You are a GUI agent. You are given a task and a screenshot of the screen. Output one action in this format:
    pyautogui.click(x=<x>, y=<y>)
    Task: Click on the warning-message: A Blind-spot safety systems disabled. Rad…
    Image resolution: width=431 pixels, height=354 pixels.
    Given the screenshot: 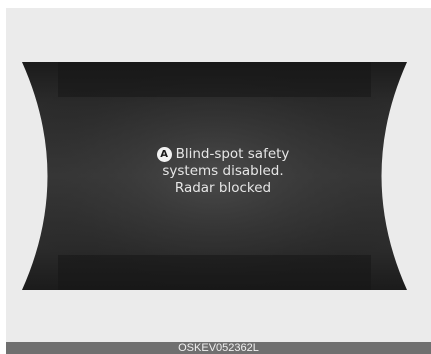 What is the action you would take?
    pyautogui.click(x=223, y=171)
    